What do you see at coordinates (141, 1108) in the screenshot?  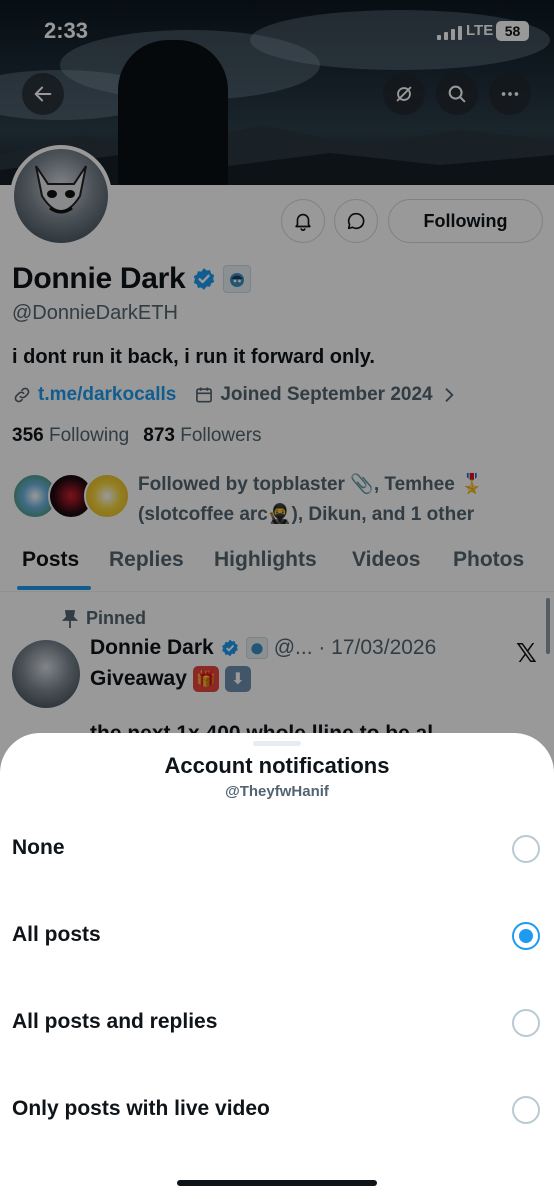 I see `option-label: Only posts with live video` at bounding box center [141, 1108].